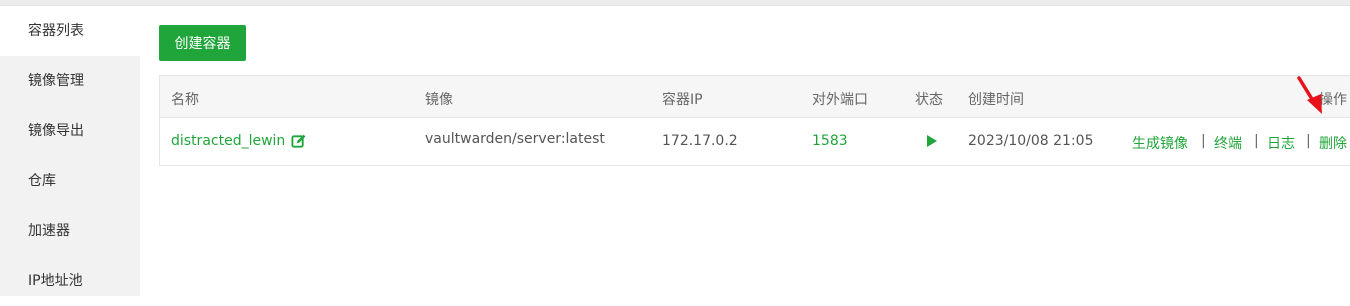 The width and height of the screenshot is (1350, 306). What do you see at coordinates (185, 100) in the screenshot?
I see `header-name: 名称` at bounding box center [185, 100].